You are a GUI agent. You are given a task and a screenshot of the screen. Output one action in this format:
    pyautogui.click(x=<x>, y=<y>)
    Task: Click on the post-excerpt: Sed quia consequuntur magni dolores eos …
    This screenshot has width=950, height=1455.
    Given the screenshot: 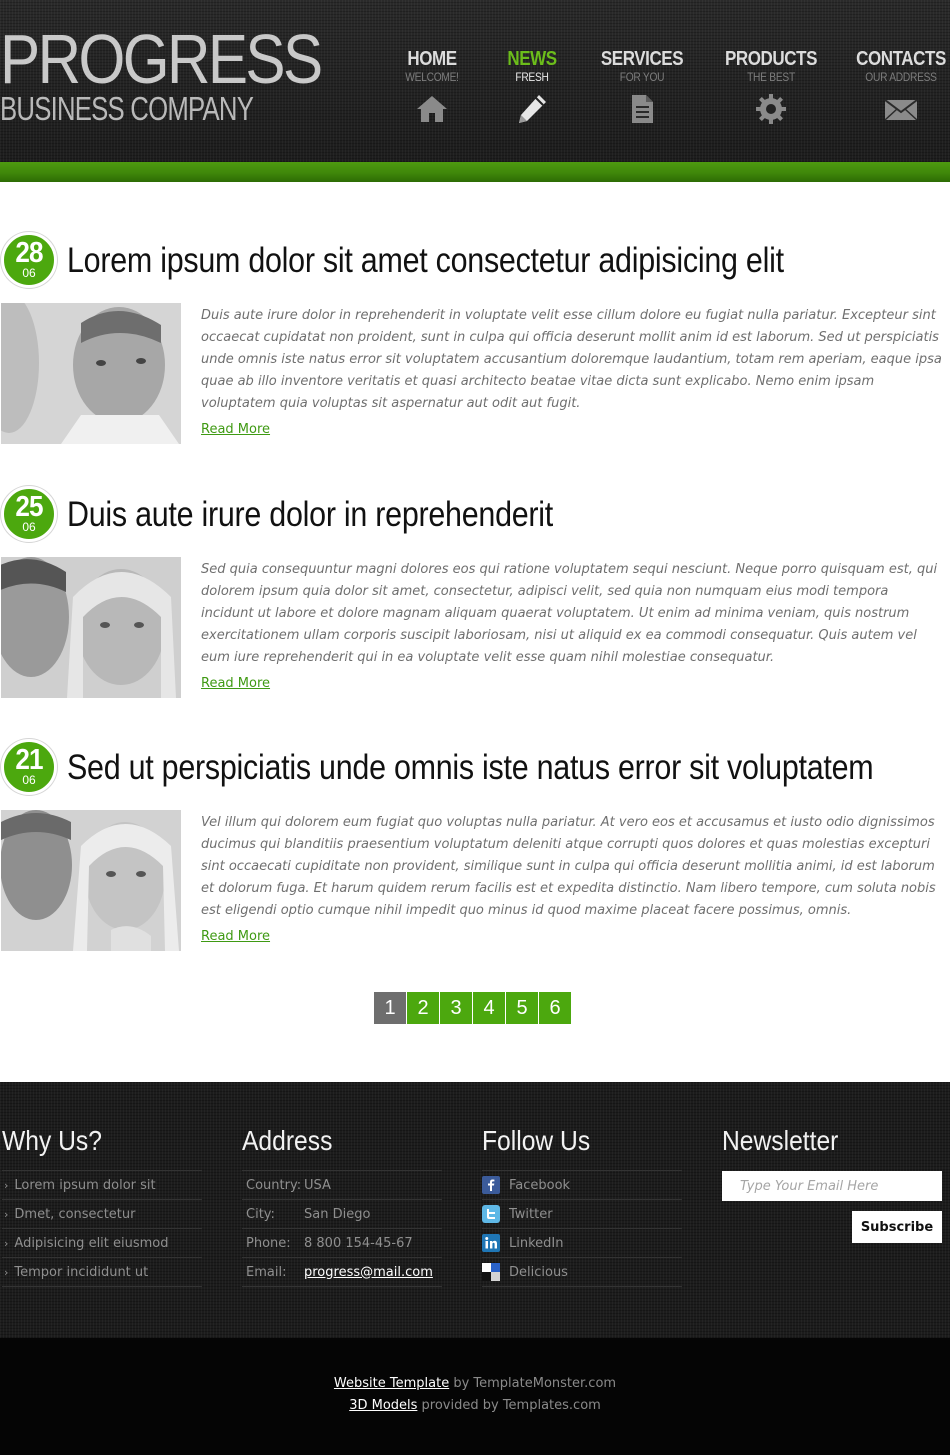 What is the action you would take?
    pyautogui.click(x=569, y=613)
    